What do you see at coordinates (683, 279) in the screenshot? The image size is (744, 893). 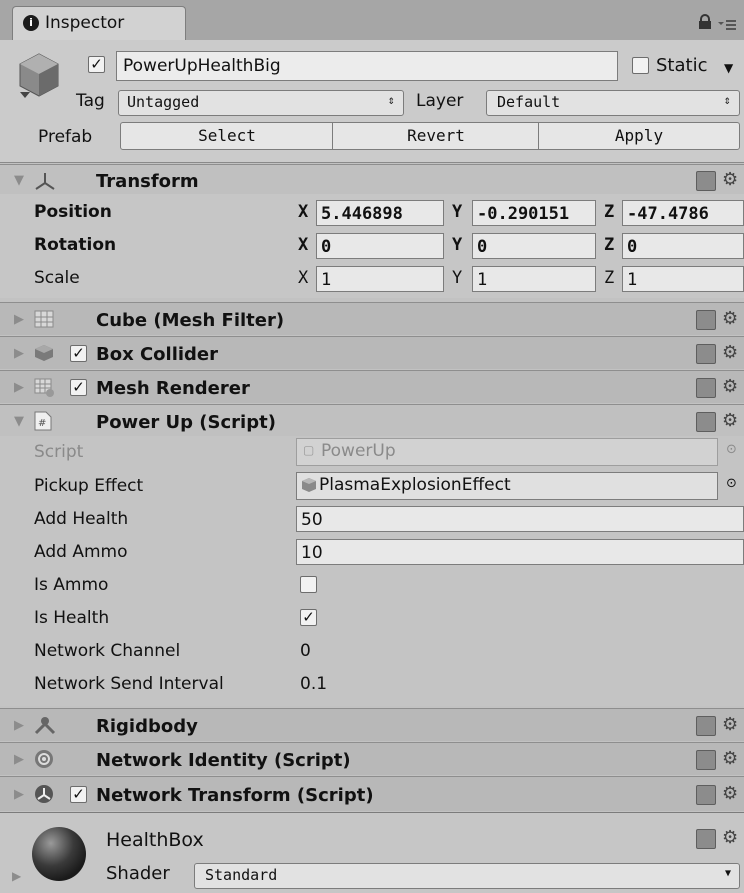 I see `scale-z-field: 1` at bounding box center [683, 279].